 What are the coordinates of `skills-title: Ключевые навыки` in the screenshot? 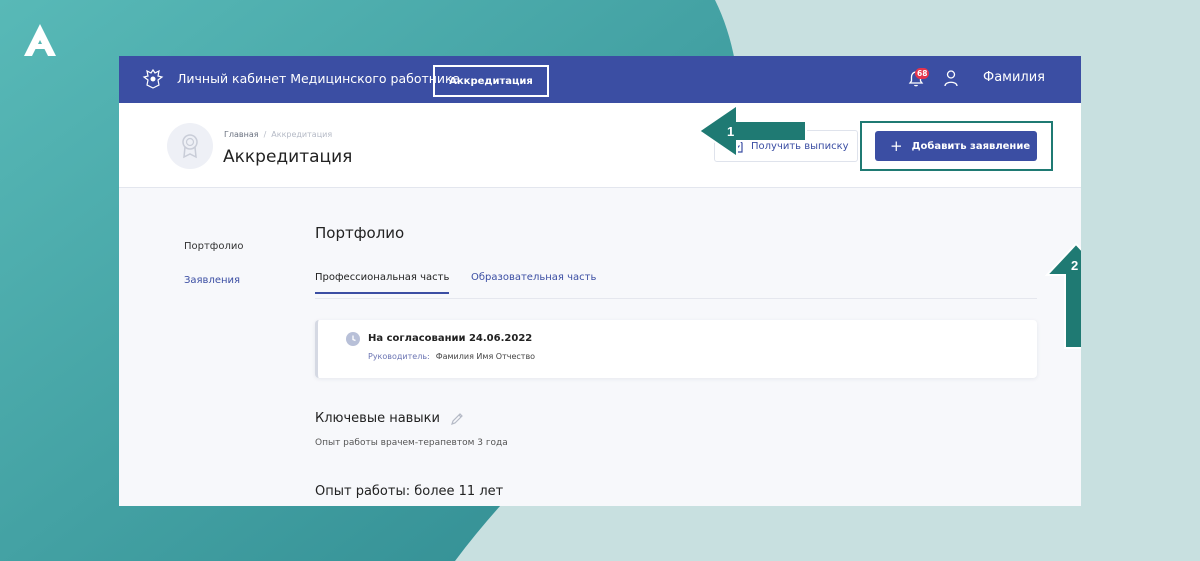 It's located at (377, 418).